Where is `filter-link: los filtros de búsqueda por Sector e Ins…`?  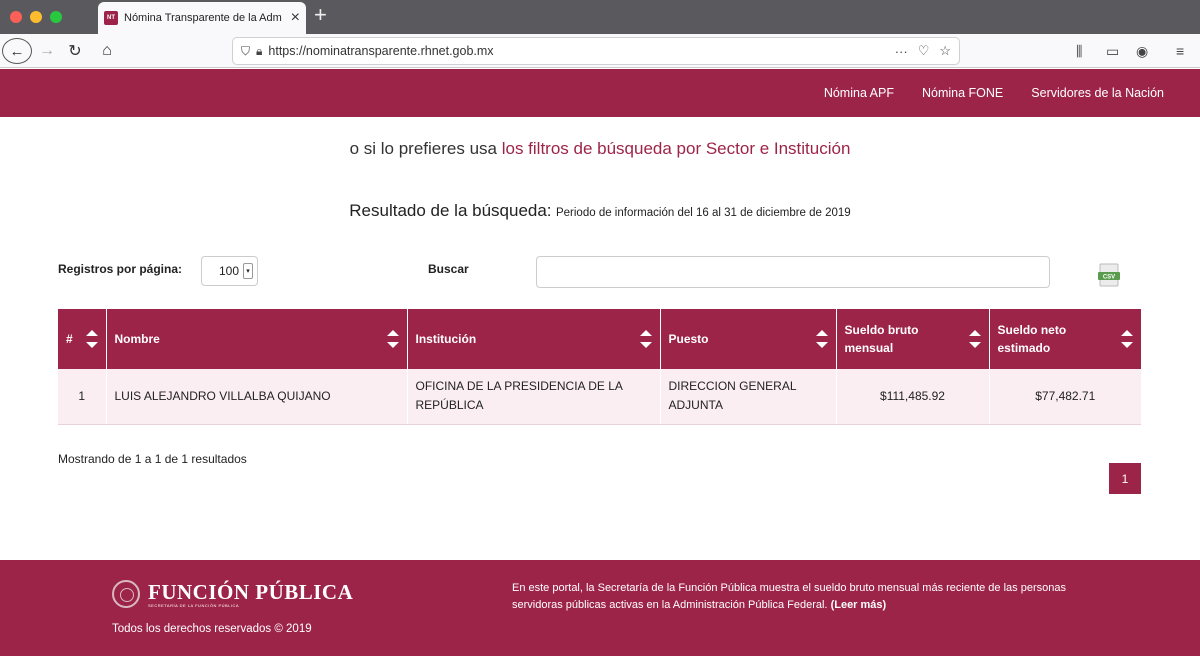 filter-link: los filtros de búsqueda por Sector e Ins… is located at coordinates (676, 148).